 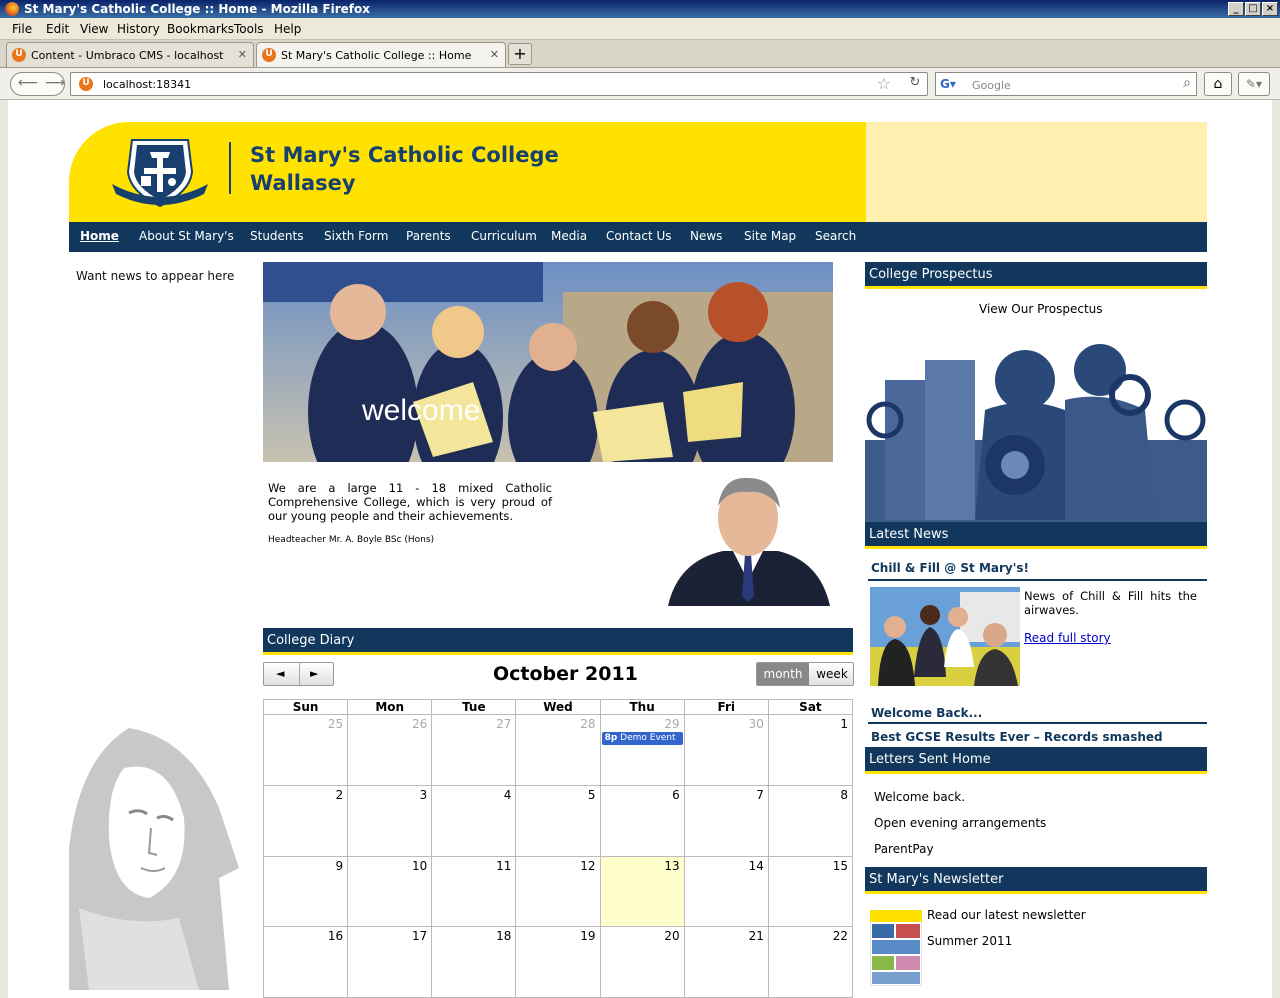 What do you see at coordinates (569, 236) in the screenshot?
I see `nav-media: Media` at bounding box center [569, 236].